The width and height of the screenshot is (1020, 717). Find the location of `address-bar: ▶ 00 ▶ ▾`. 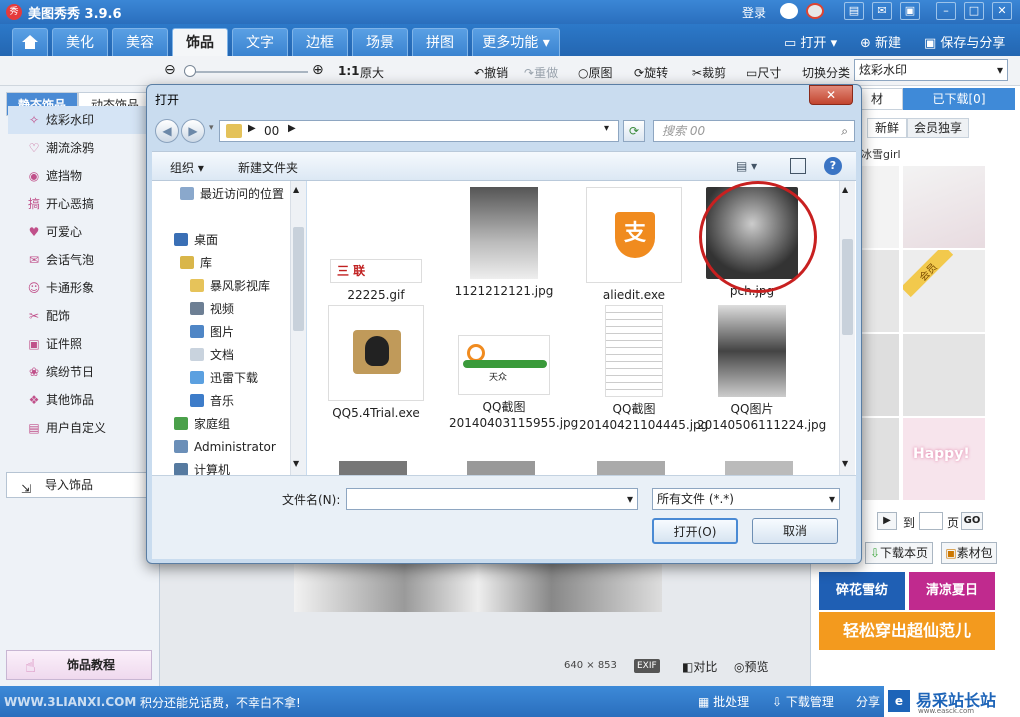

address-bar: ▶ 00 ▶ ▾ is located at coordinates (419, 131).